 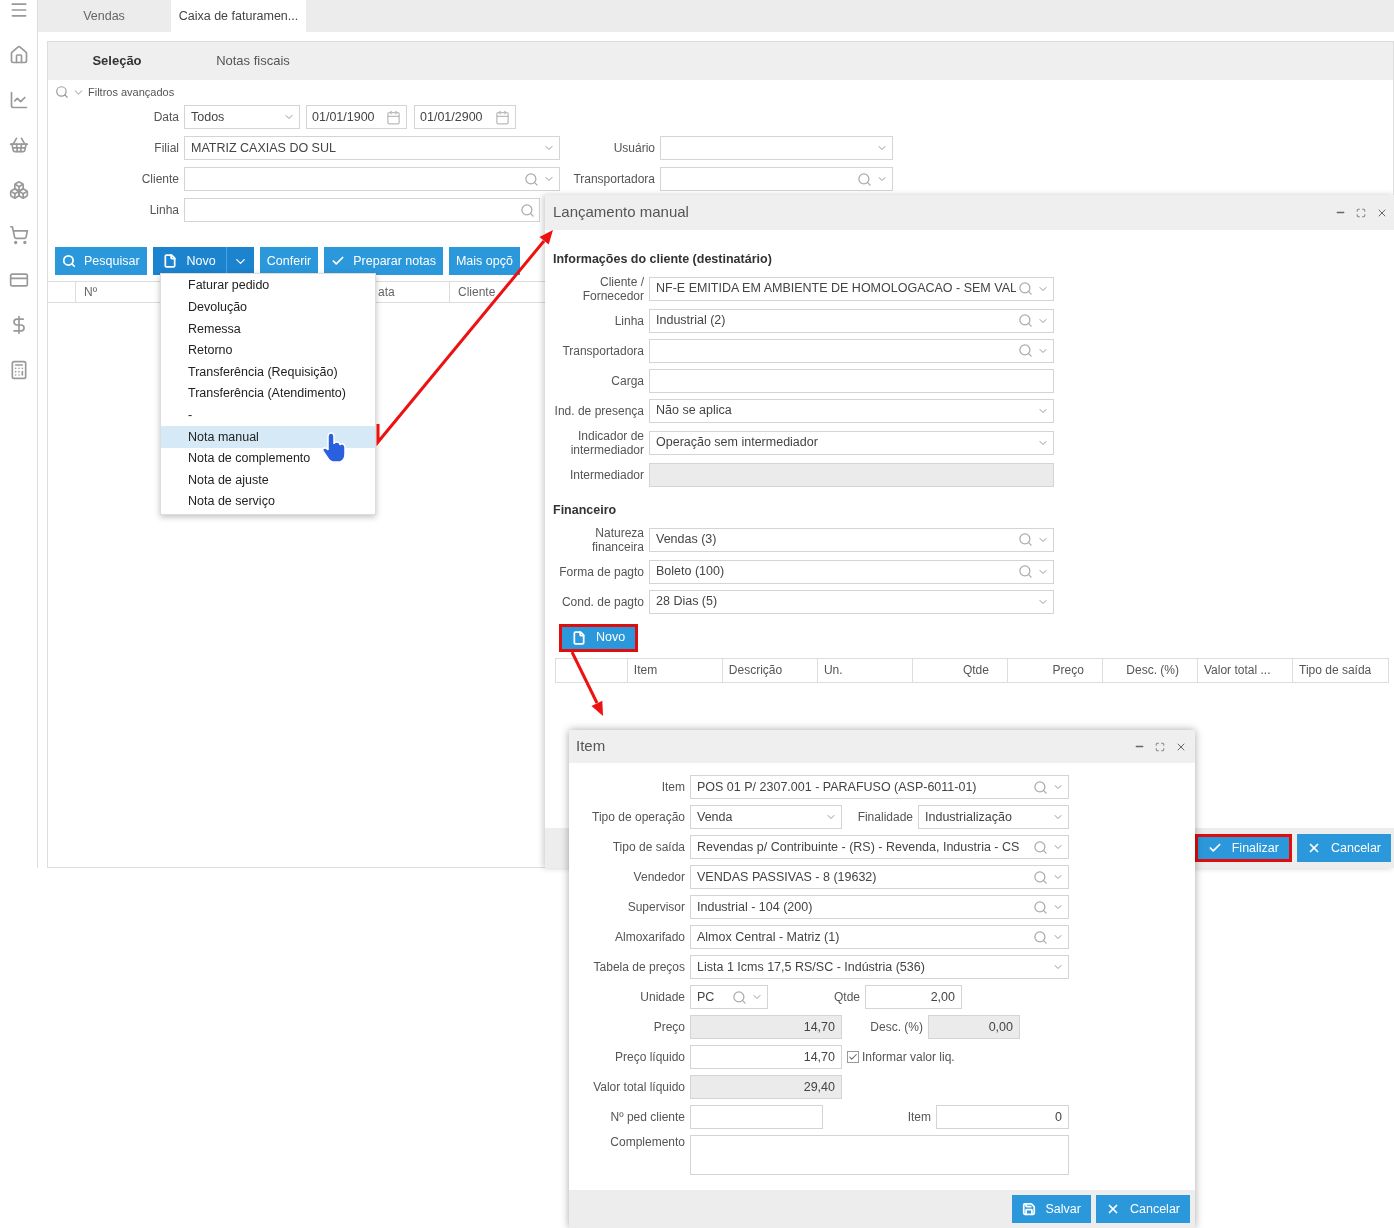 I want to click on menu-item: Retorno, so click(x=268, y=350).